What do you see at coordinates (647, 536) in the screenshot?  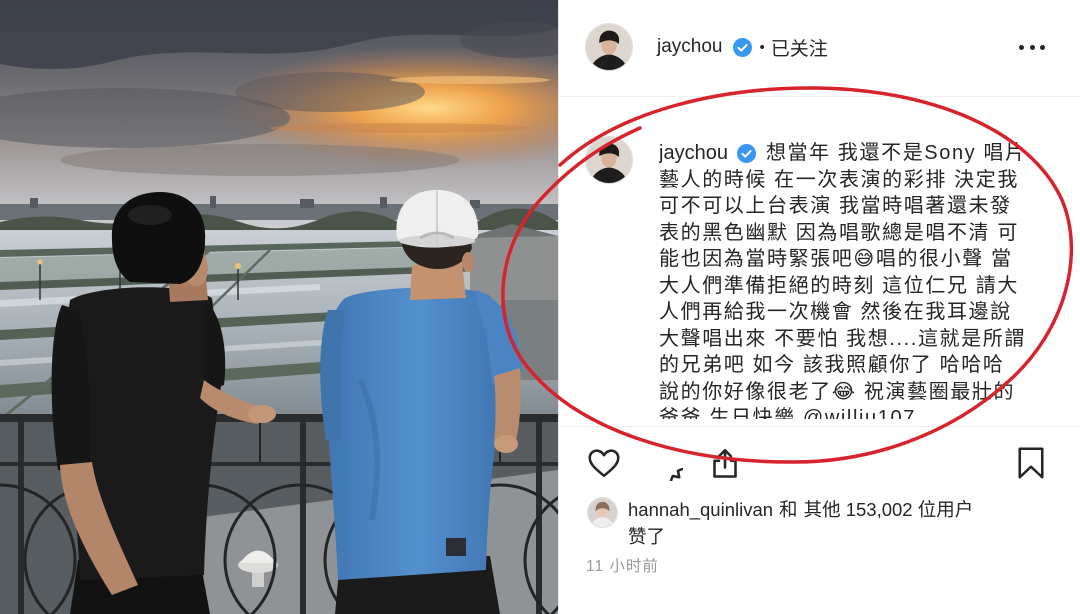 I see `likes-suffix: 赞了` at bounding box center [647, 536].